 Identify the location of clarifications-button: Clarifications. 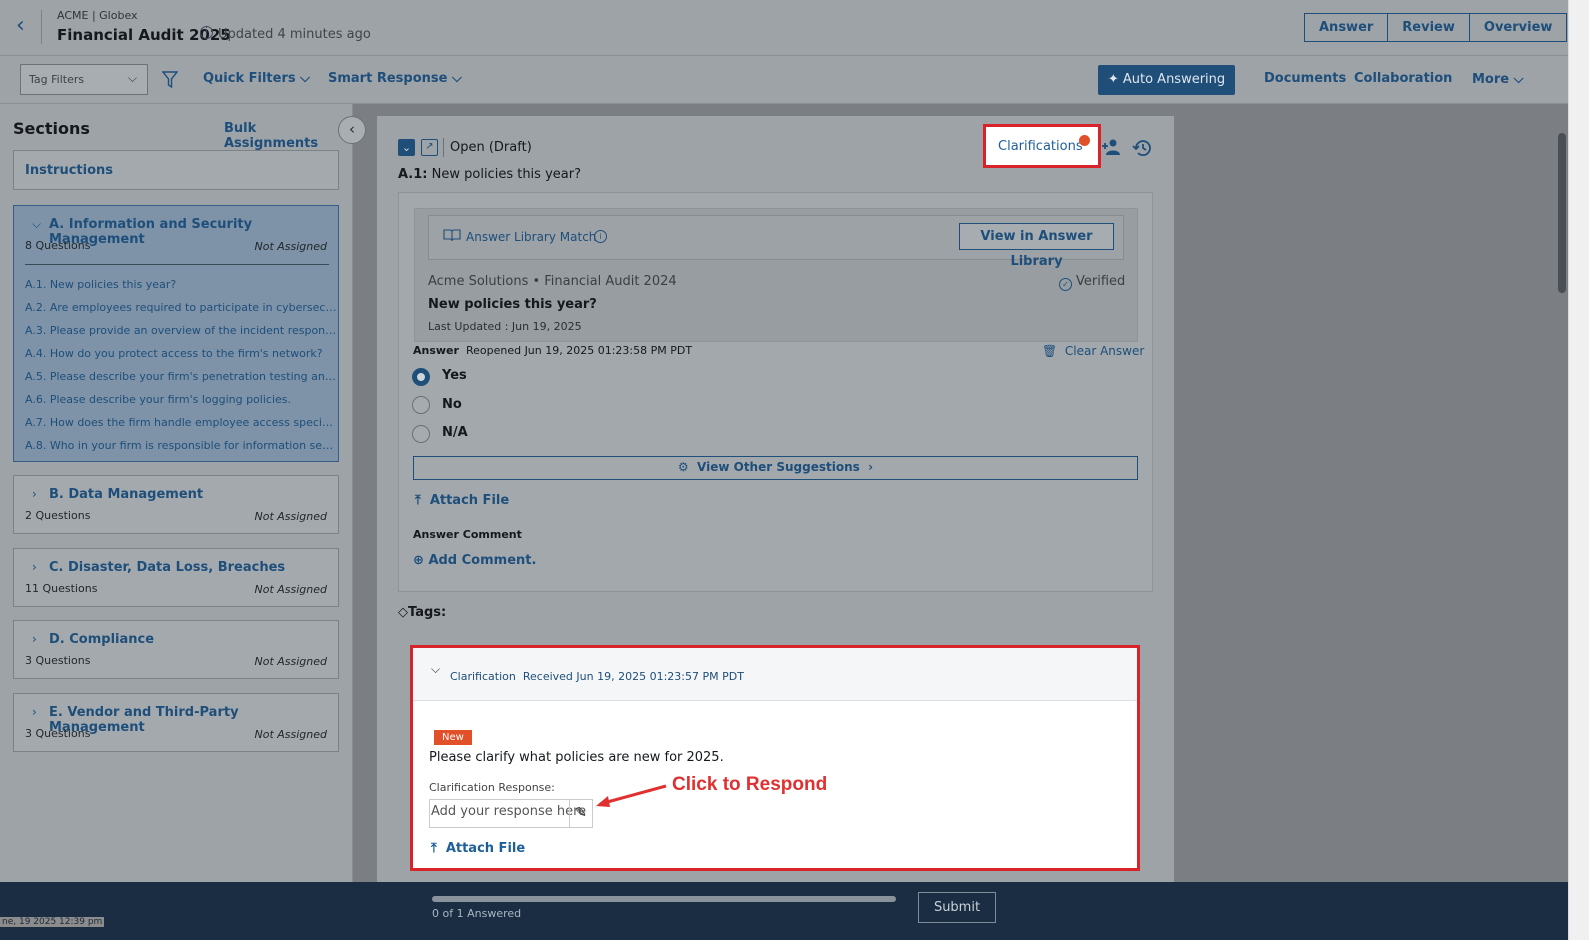
(1042, 146).